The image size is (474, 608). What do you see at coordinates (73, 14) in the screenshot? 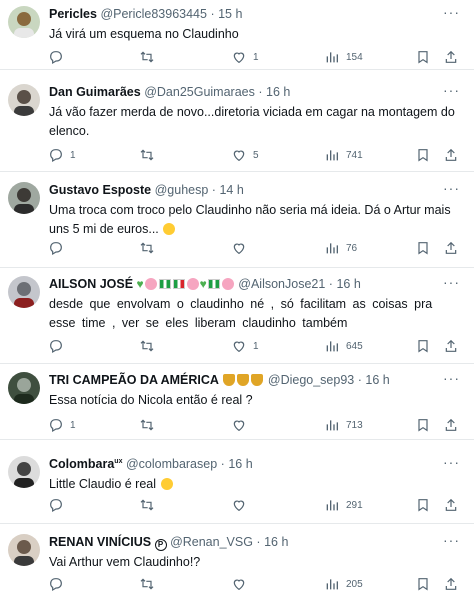
I see `display-name: Pericles` at bounding box center [73, 14].